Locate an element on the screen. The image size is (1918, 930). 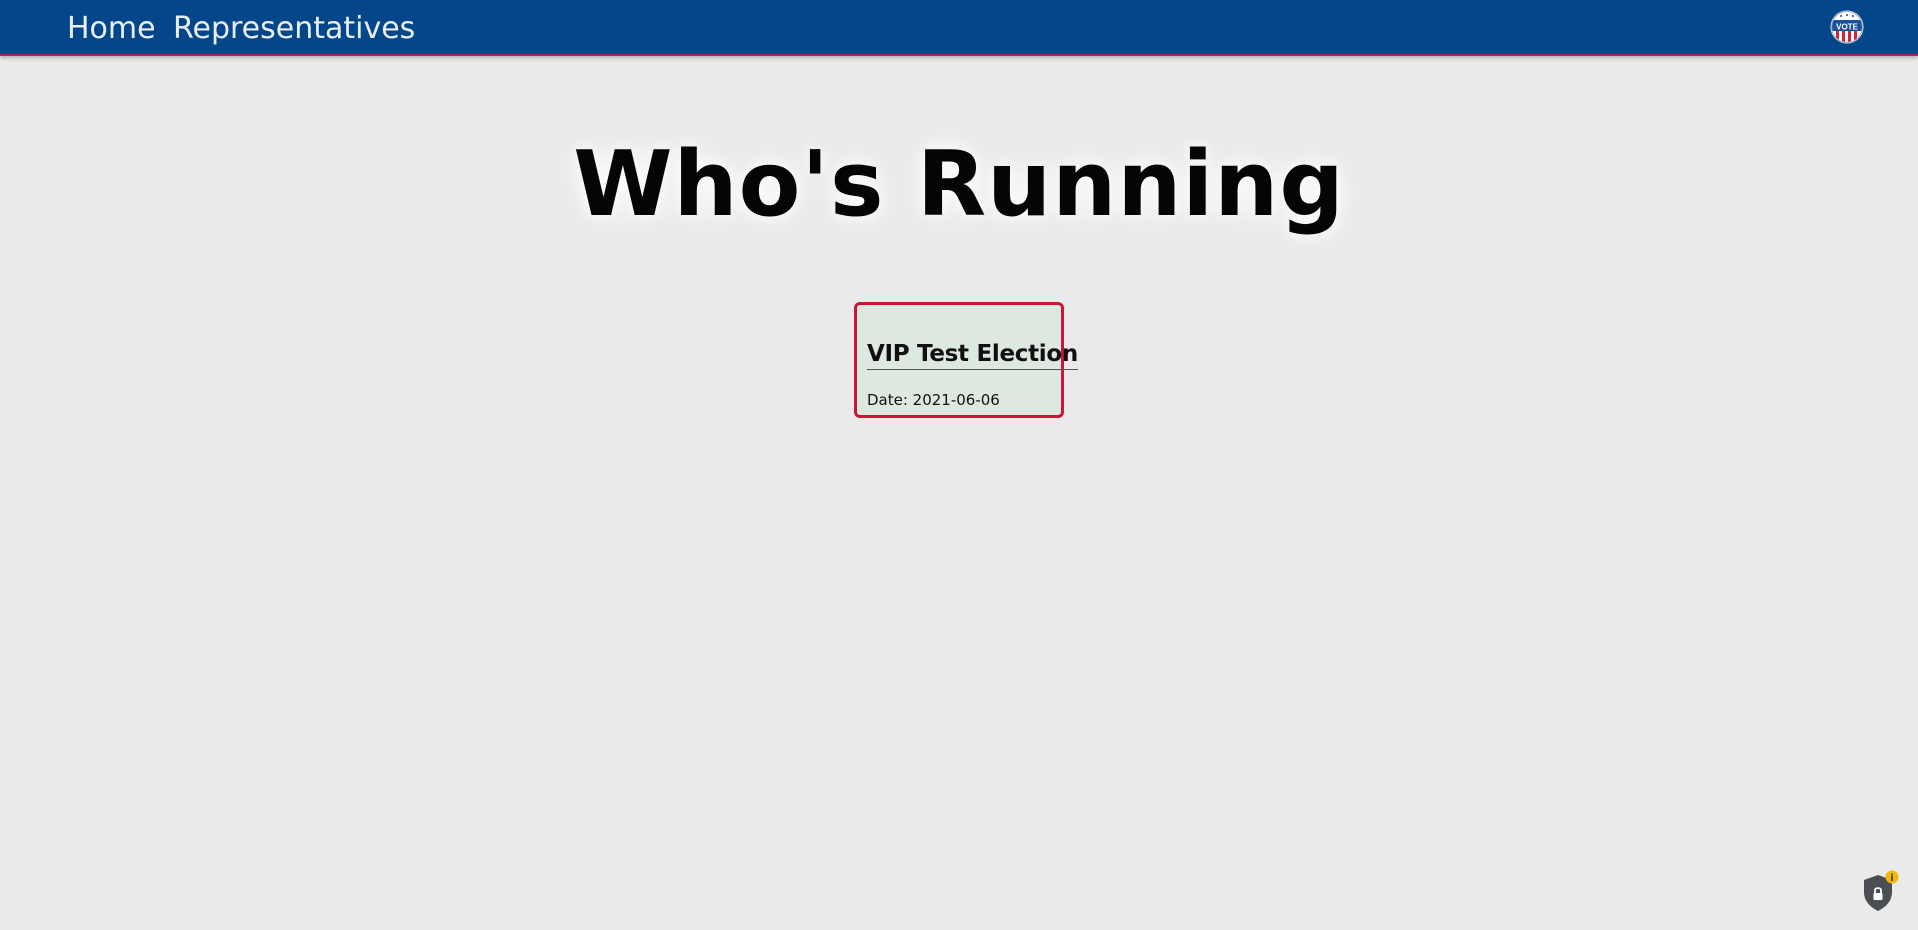
vote-badge-text: VOTE is located at coordinates (1847, 27).